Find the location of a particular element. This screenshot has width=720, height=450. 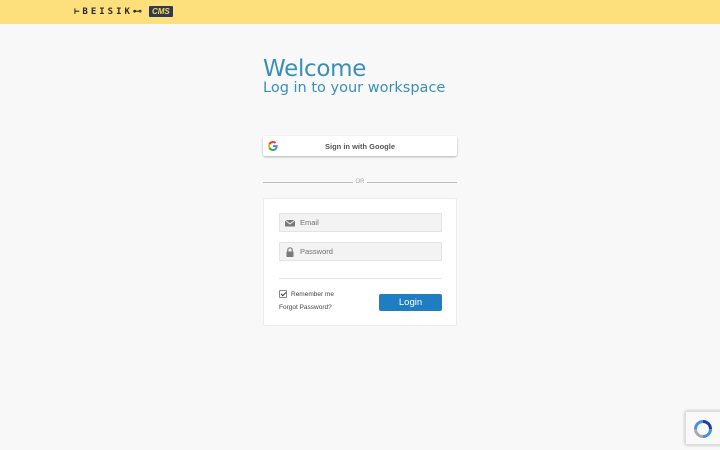

google-g-icon is located at coordinates (273, 146).